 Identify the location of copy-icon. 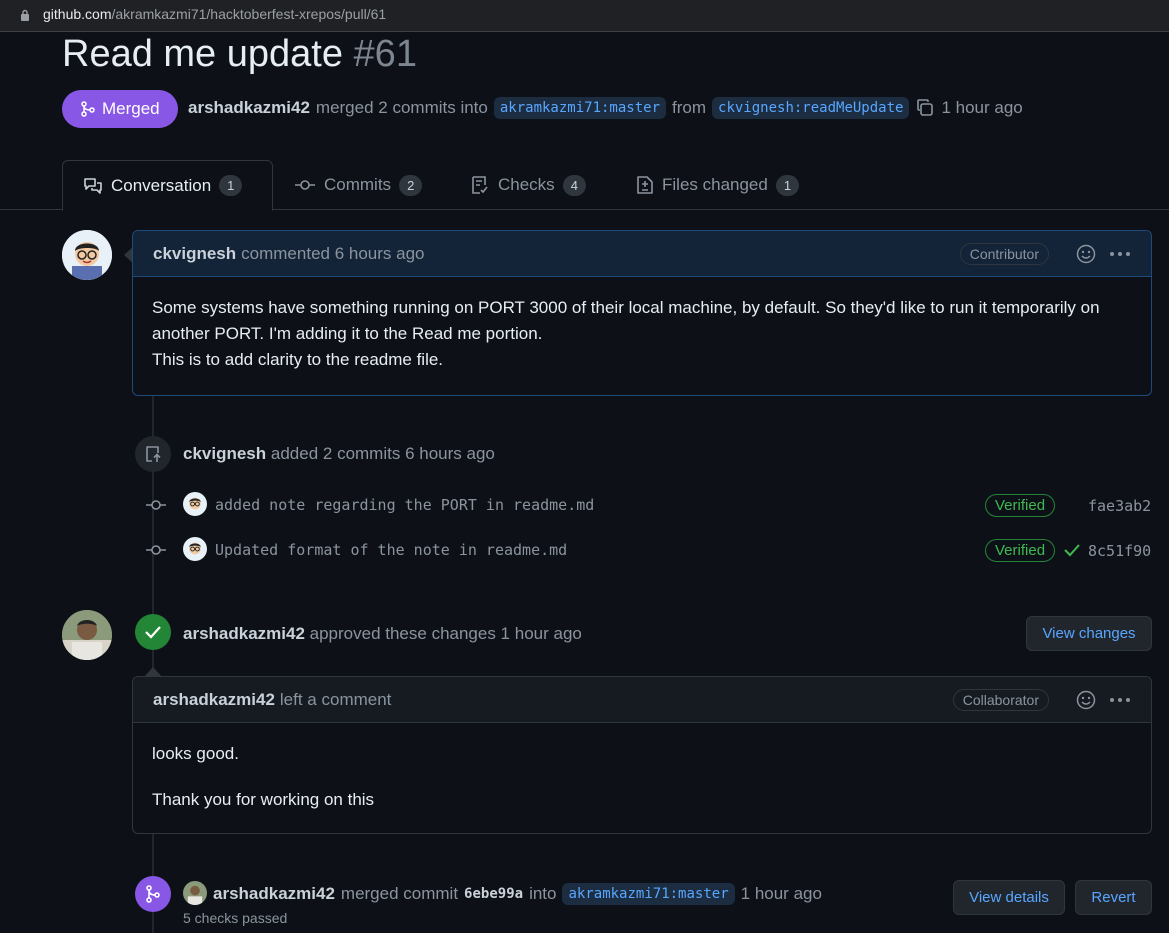
(925, 108).